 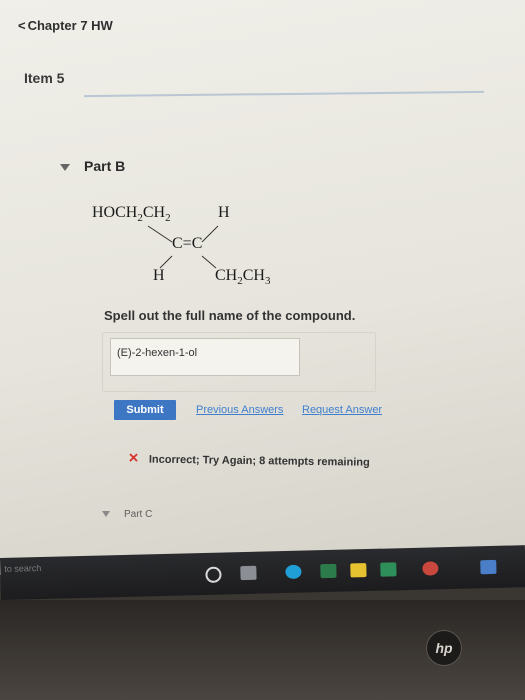 What do you see at coordinates (444, 648) in the screenshot?
I see `hp-logo: hp` at bounding box center [444, 648].